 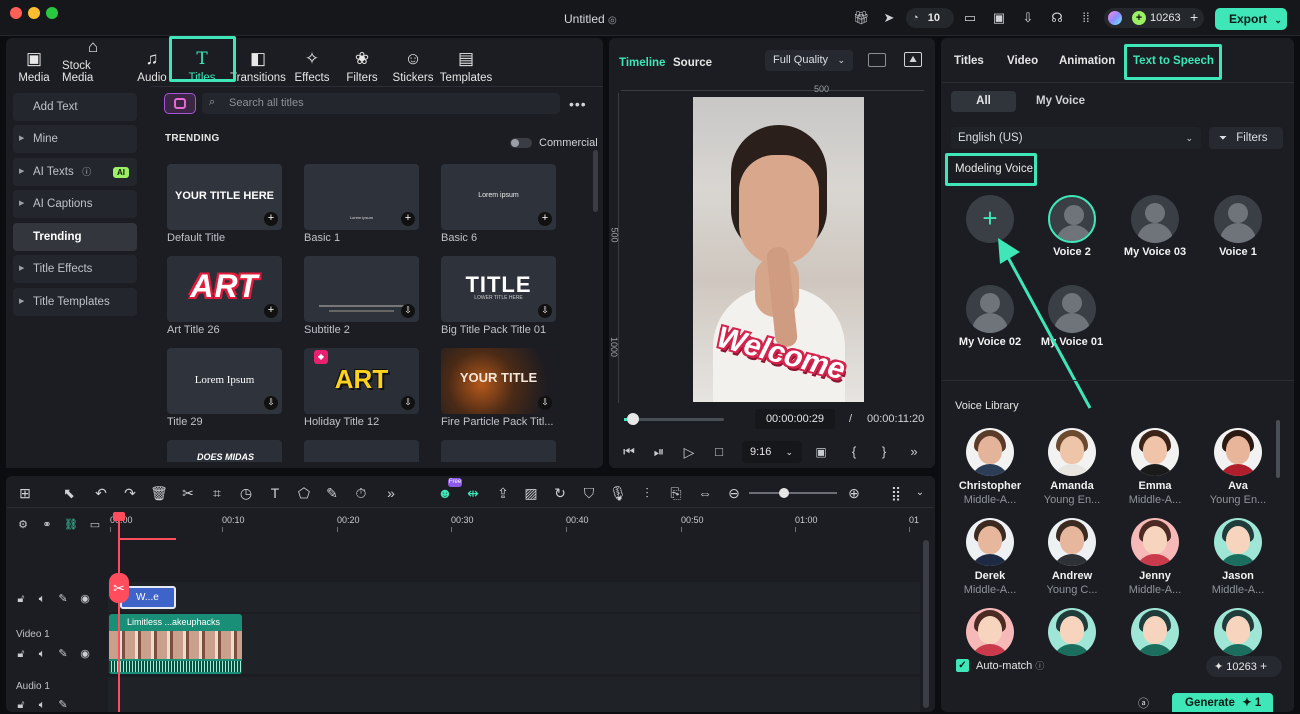 What do you see at coordinates (75, 302) in the screenshot?
I see `sidebar-item-title-templates: ▶ Title Templates` at bounding box center [75, 302].